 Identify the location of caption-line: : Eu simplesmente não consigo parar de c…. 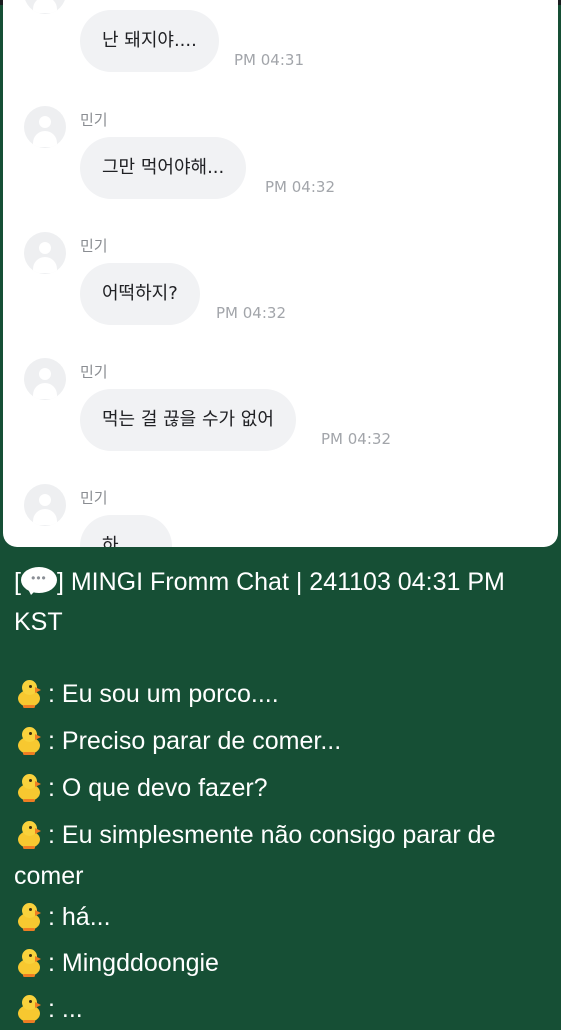
(284, 856).